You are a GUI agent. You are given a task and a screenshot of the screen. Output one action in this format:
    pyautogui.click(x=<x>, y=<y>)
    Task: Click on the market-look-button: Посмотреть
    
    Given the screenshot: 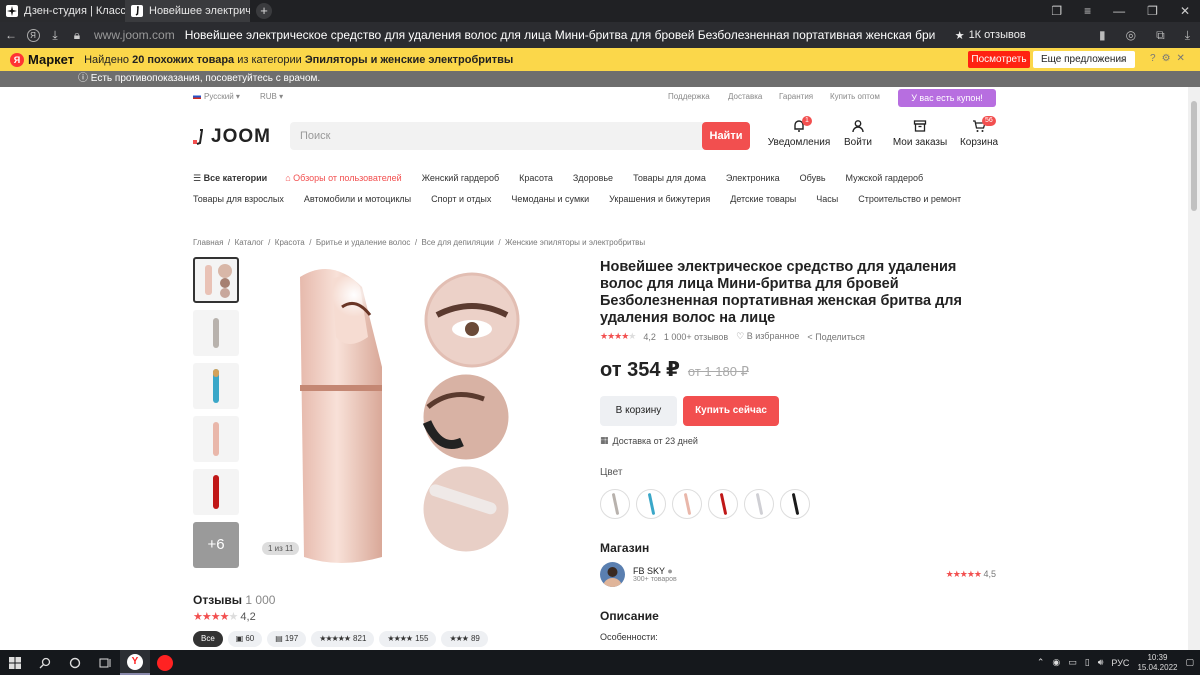 What is the action you would take?
    pyautogui.click(x=999, y=59)
    